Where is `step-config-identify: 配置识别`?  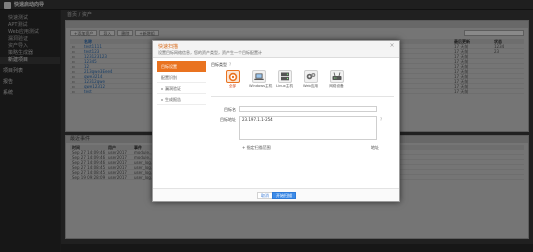 step-config-identify: 配置识别 is located at coordinates (181, 77).